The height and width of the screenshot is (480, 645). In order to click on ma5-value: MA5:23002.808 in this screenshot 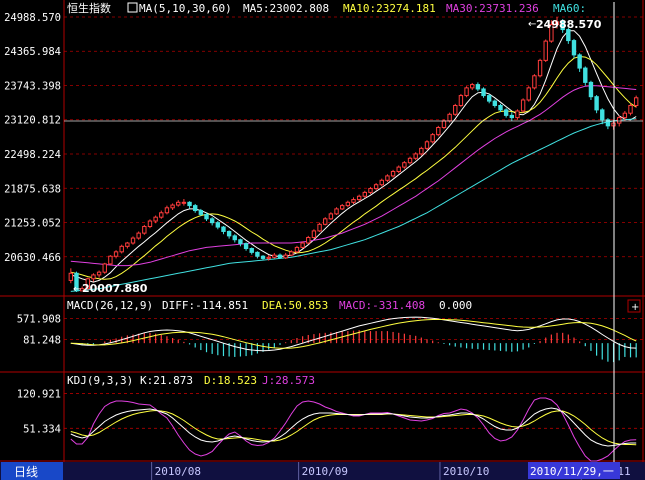, I will do `click(286, 8)`.